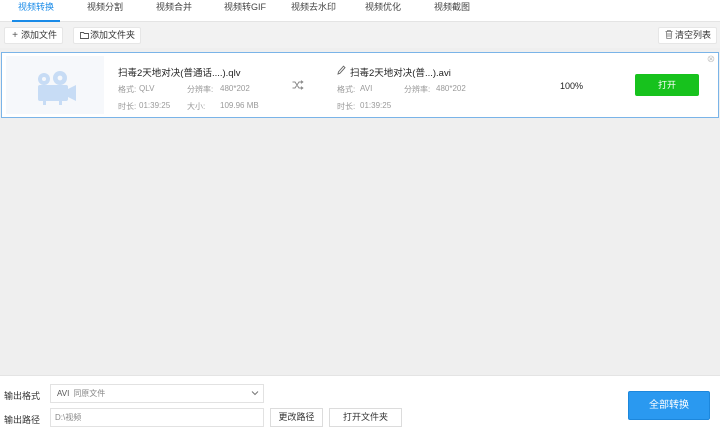  I want to click on clear-list-button: 清空列表, so click(688, 35).